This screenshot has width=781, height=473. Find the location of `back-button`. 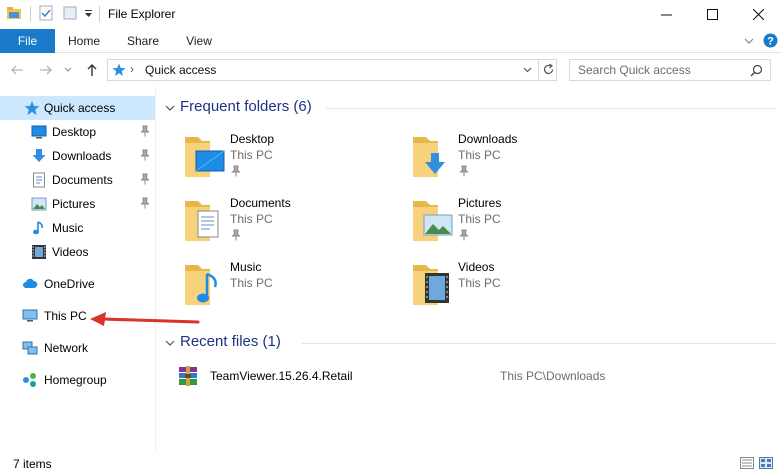

back-button is located at coordinates (17, 70).